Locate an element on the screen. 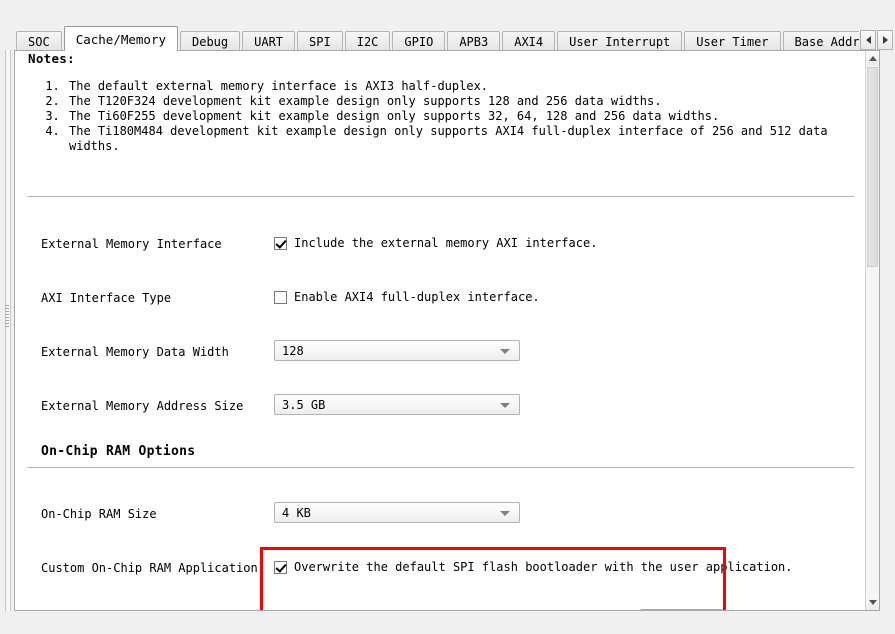 This screenshot has height=634, width=895. scrollbar-thumb is located at coordinates (872, 167).